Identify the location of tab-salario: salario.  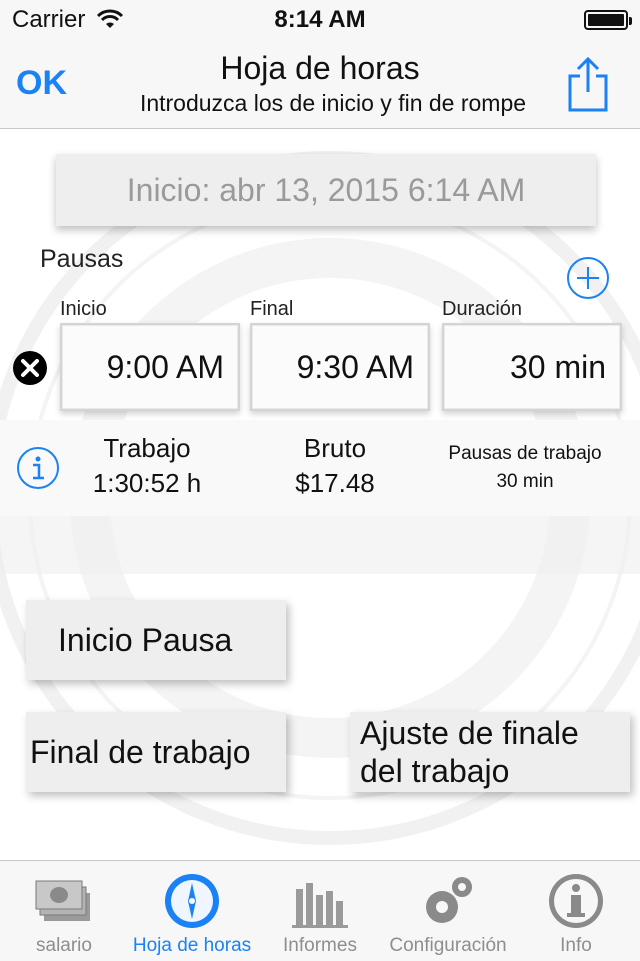
(64, 911).